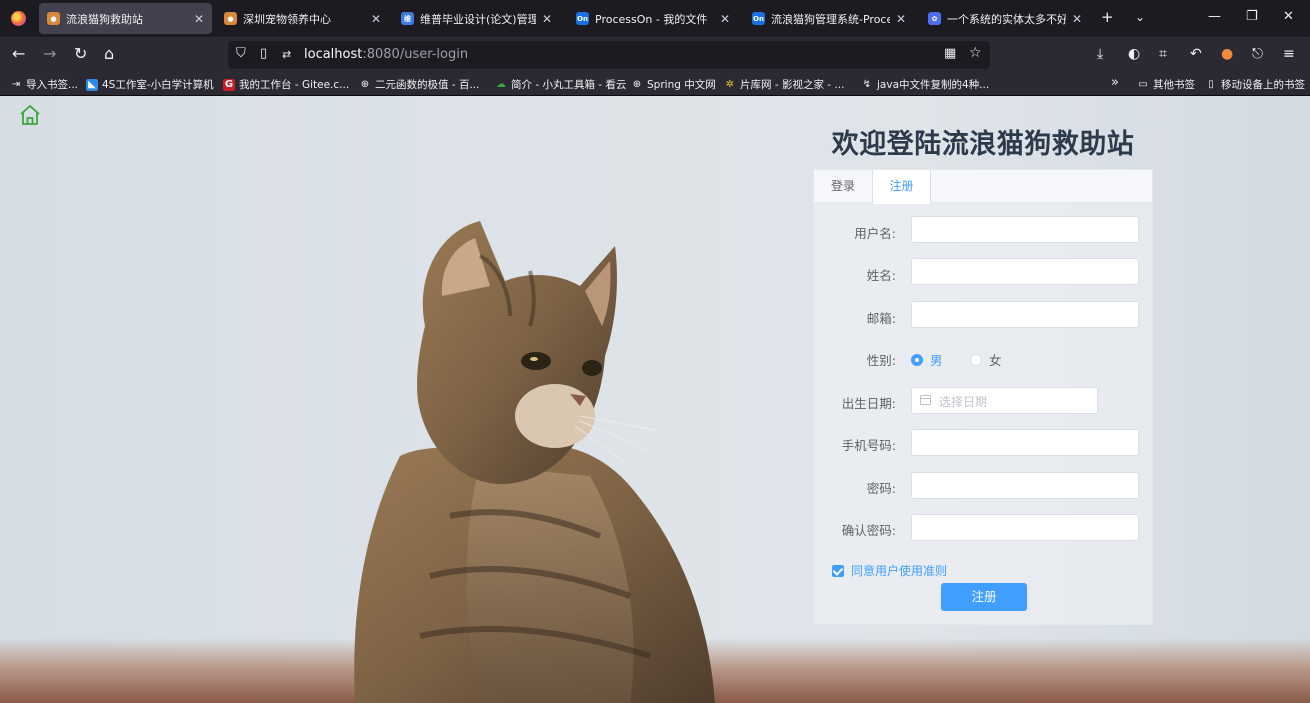 This screenshot has width=1310, height=703. Describe the element at coordinates (889, 570) in the screenshot. I see `agree-terms-checkbox: 同意用户使用准则` at that location.